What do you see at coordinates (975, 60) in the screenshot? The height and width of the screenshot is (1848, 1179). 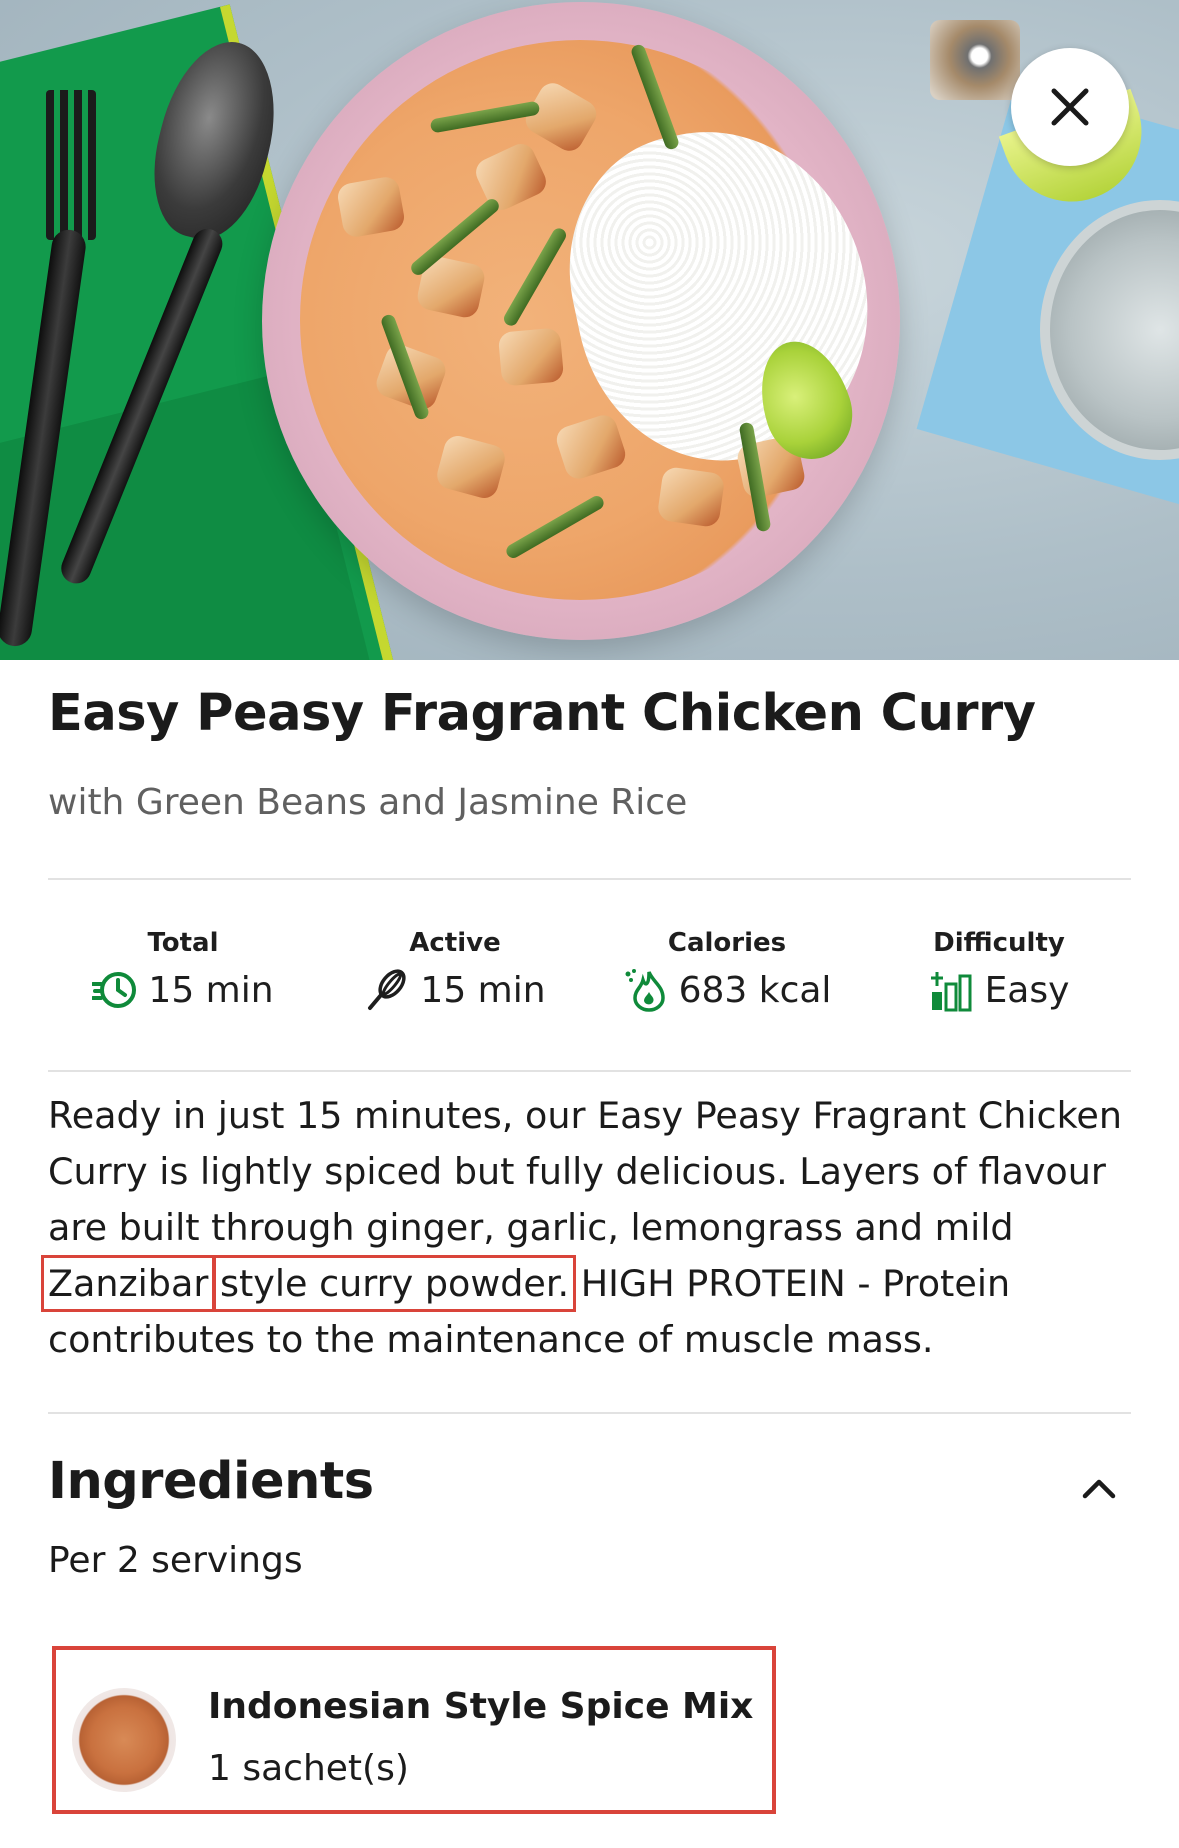 I see `salt-shaker` at bounding box center [975, 60].